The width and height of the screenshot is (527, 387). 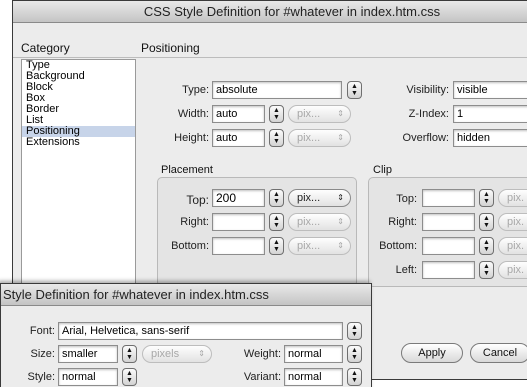 I want to click on type-label: Type:, so click(x=195, y=90).